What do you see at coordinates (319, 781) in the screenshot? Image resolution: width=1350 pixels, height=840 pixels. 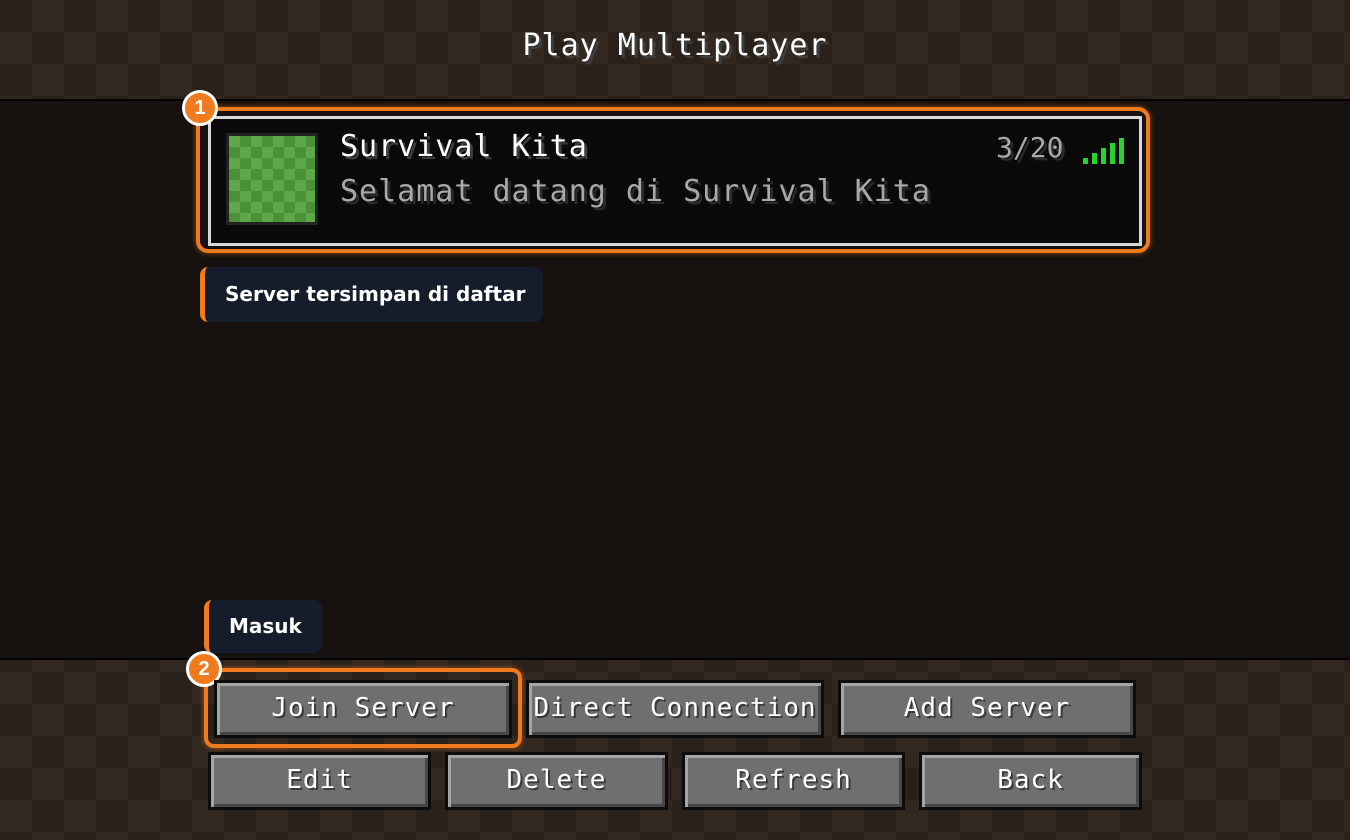 I see `edit-button: Edit` at bounding box center [319, 781].